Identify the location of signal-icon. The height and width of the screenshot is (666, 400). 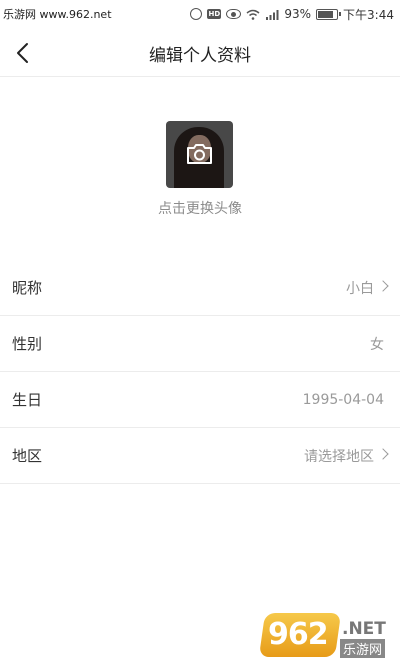
(272, 14).